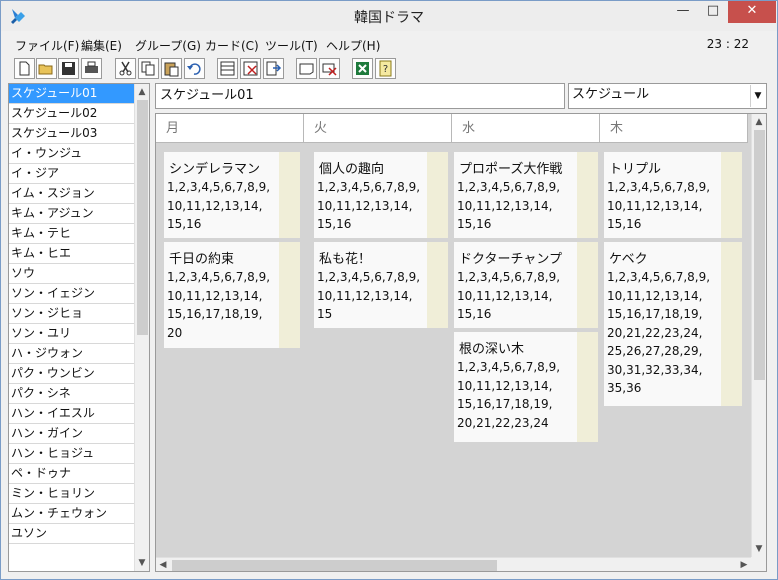 The width and height of the screenshot is (778, 580). What do you see at coordinates (492, 349) in the screenshot?
I see `card-title: 根の深い木` at bounding box center [492, 349].